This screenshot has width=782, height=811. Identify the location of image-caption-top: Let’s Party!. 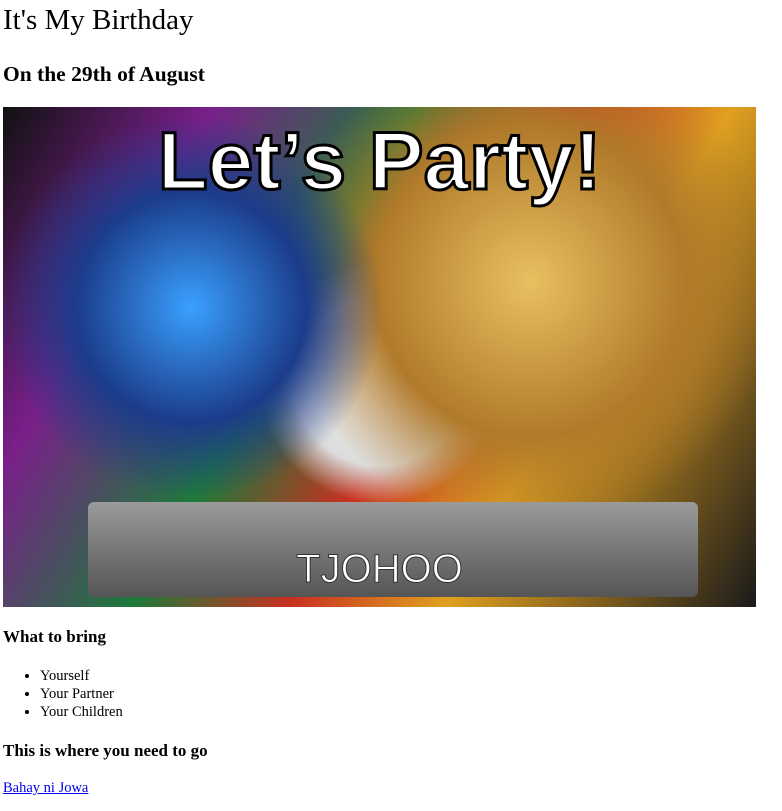
(379, 162).